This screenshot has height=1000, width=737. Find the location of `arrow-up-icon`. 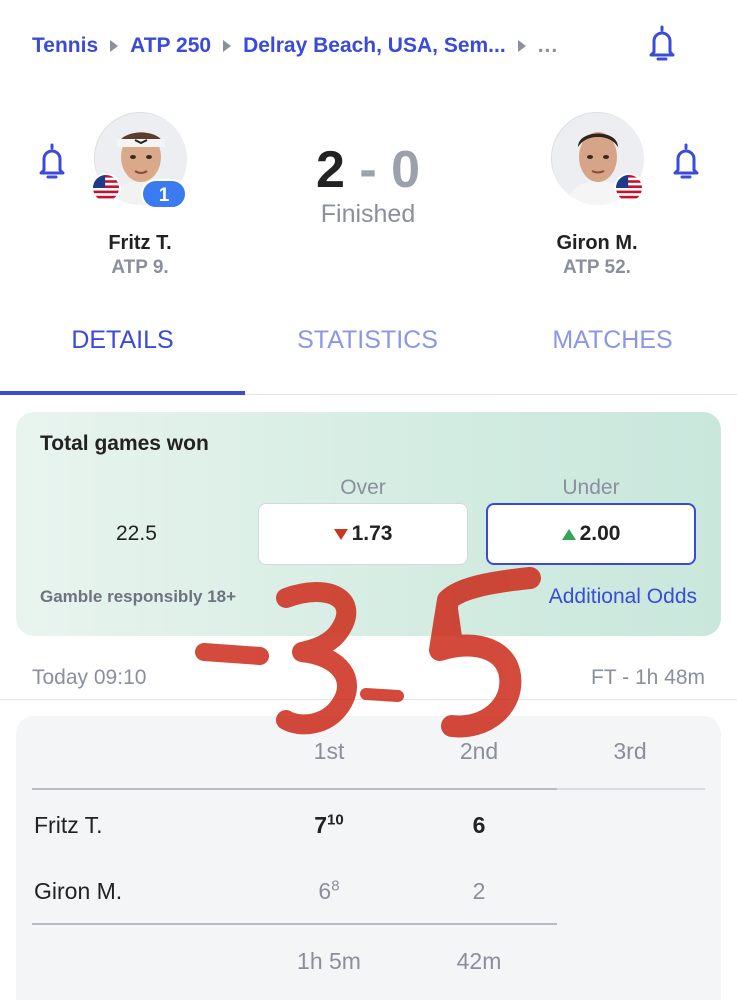

arrow-up-icon is located at coordinates (568, 534).